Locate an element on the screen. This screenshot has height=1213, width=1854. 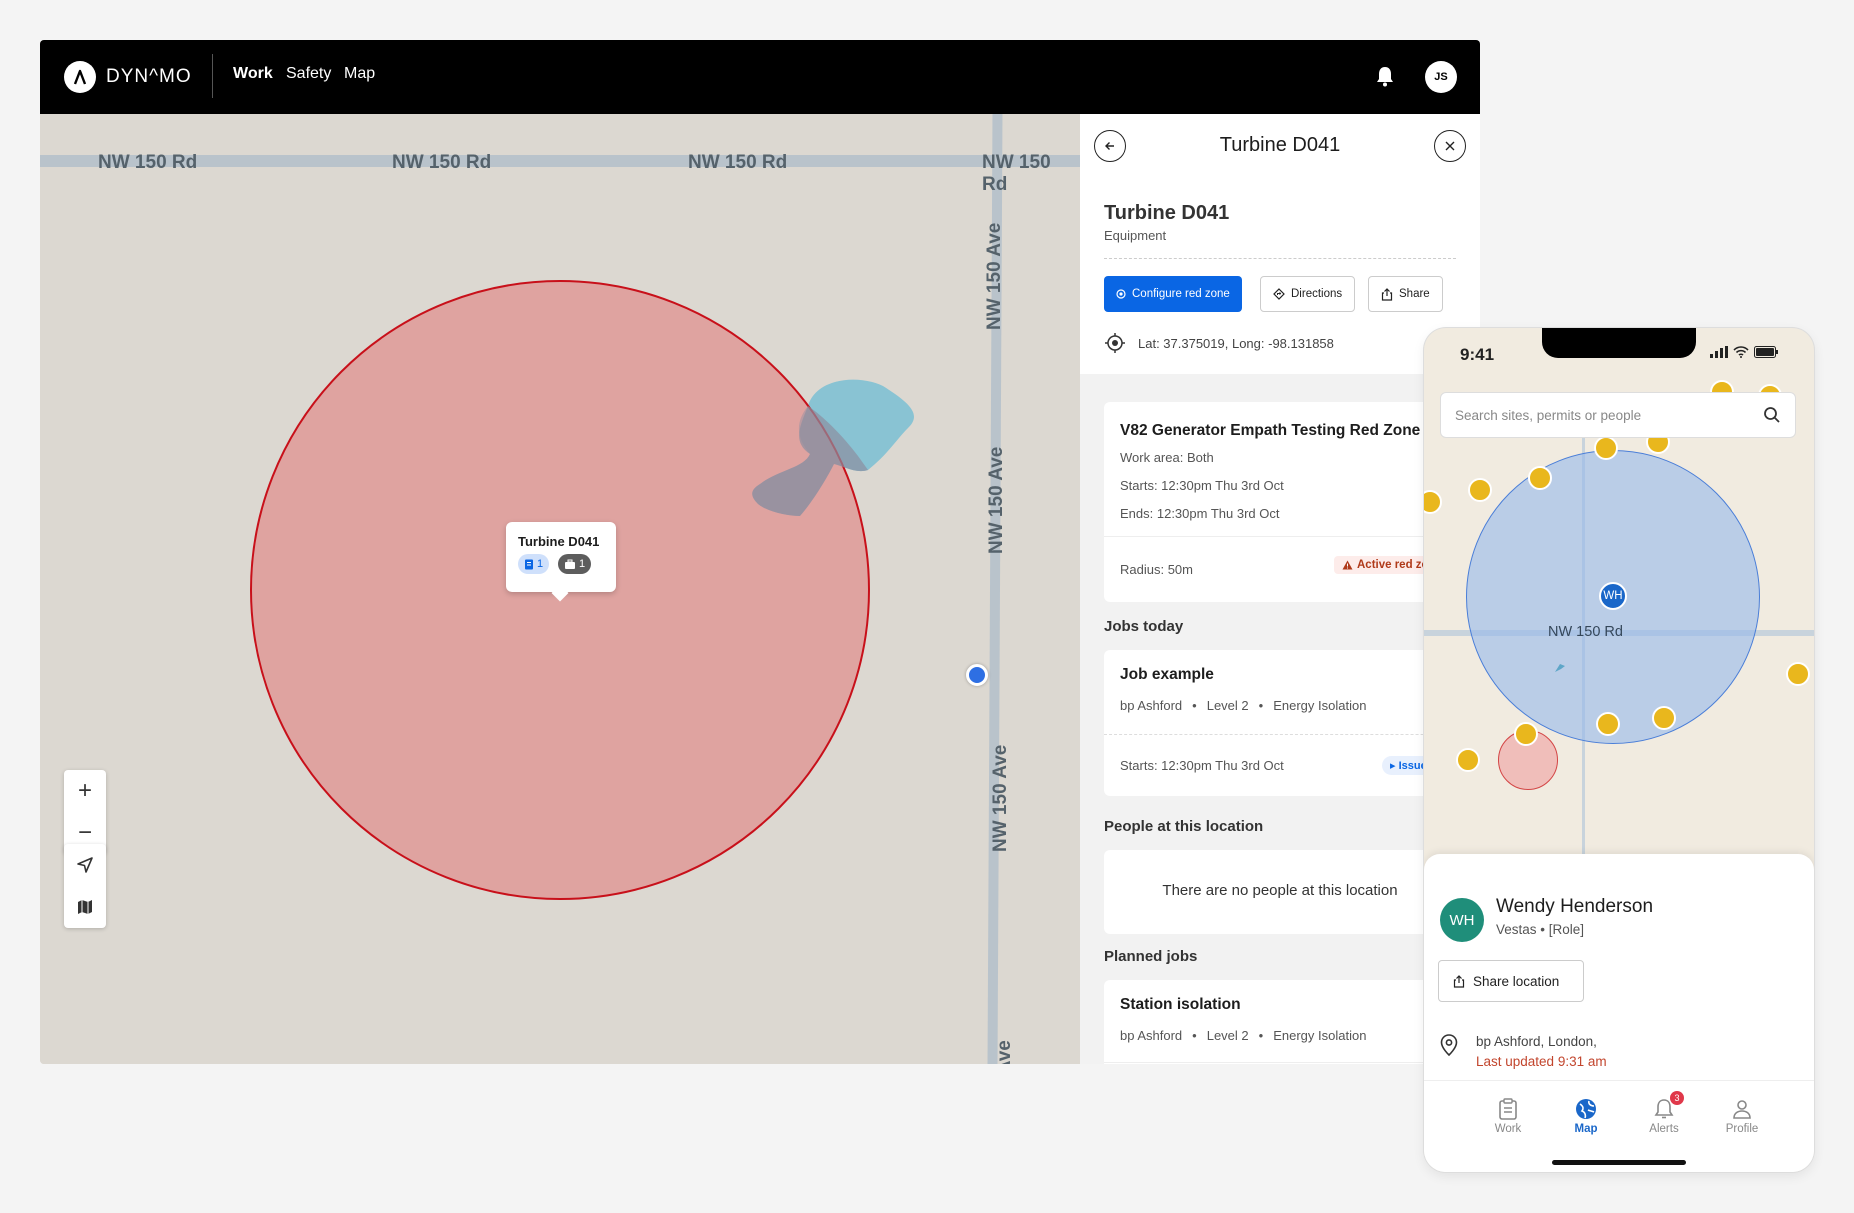
share-location-button: Share location is located at coordinates (1511, 981).